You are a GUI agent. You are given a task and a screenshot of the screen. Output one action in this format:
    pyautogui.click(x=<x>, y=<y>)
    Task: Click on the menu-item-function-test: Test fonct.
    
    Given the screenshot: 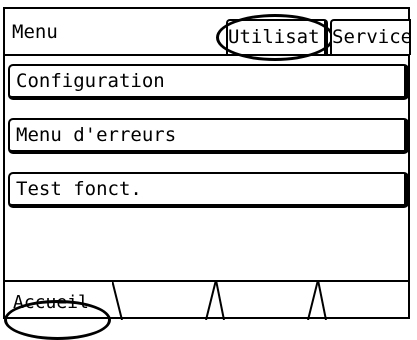 What is the action you would take?
    pyautogui.click(x=208, y=190)
    